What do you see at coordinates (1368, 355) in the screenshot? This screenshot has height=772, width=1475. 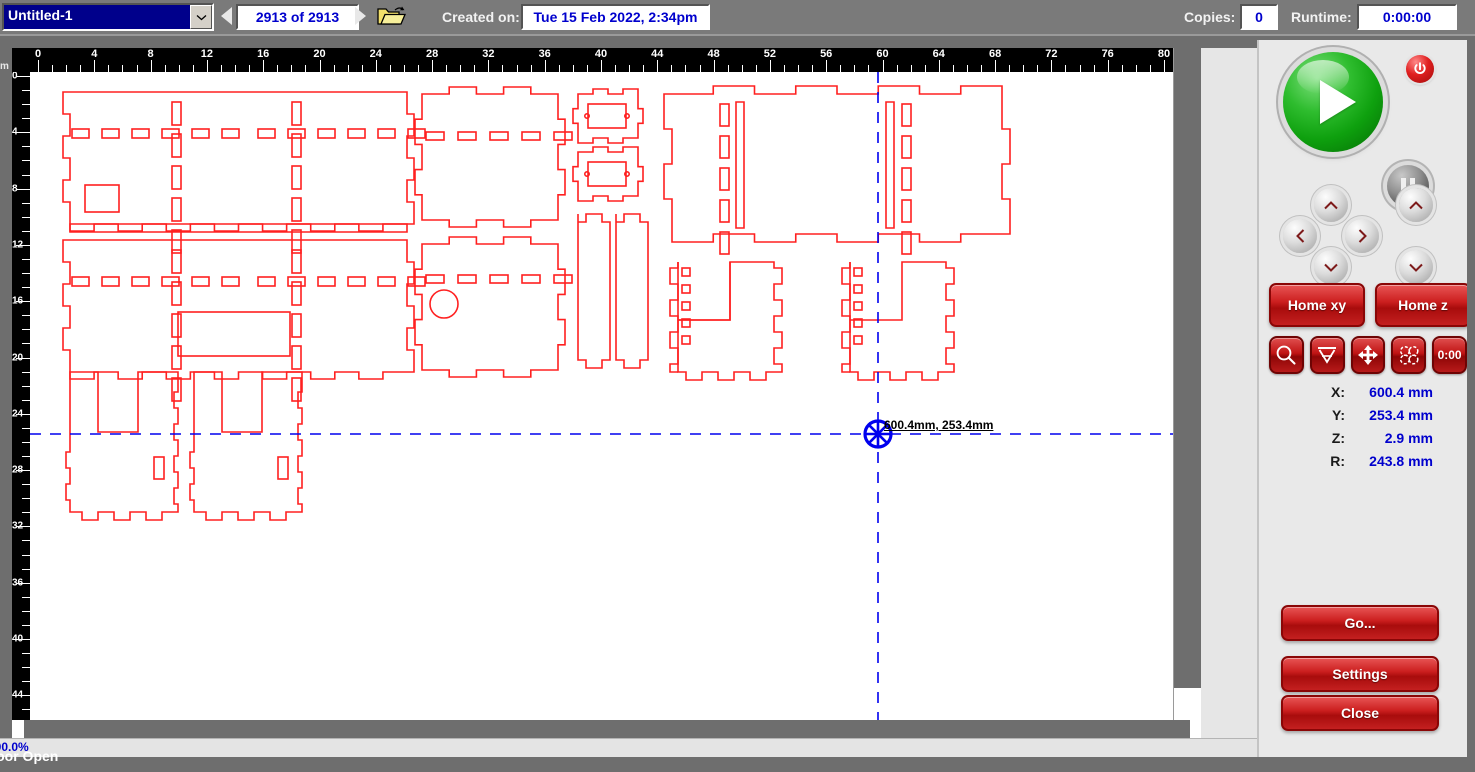 I see `move-arrows-icon` at bounding box center [1368, 355].